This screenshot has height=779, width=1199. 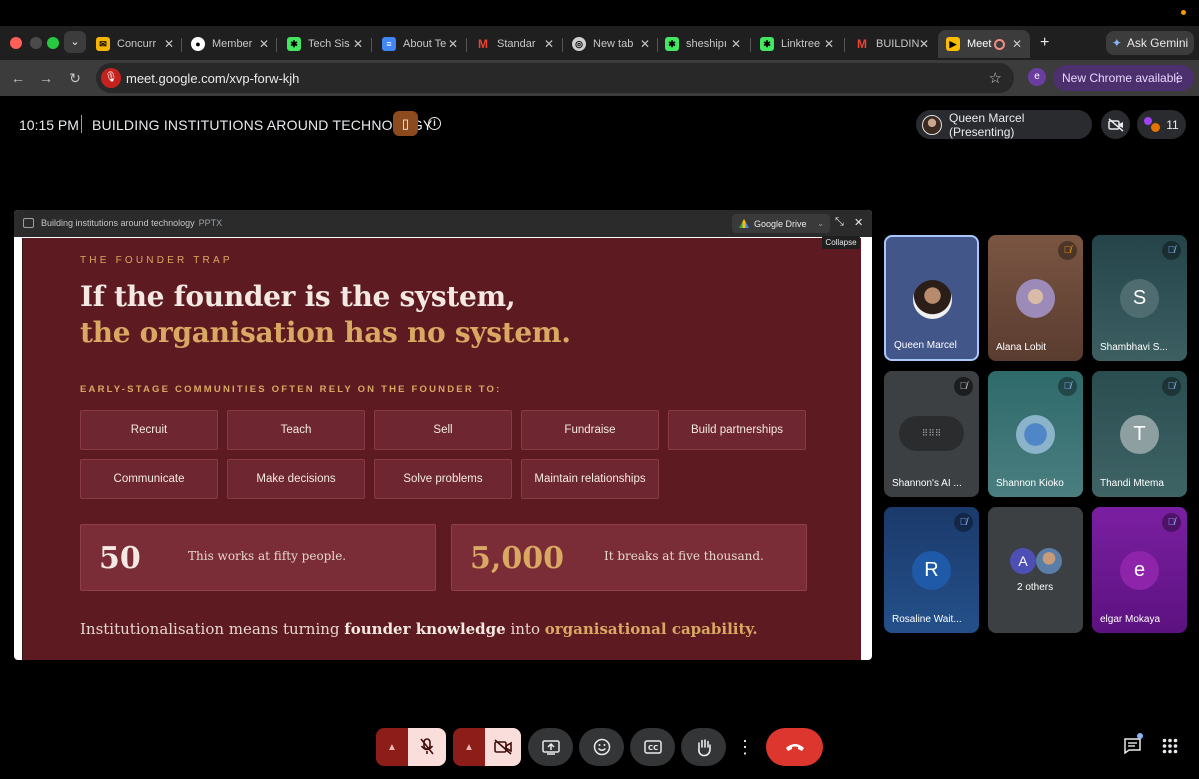 What do you see at coordinates (590, 479) in the screenshot?
I see `chip-maintain-relationships: Maintain relationships` at bounding box center [590, 479].